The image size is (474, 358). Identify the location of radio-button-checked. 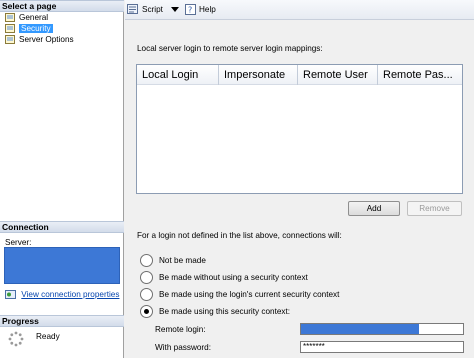
(146, 311).